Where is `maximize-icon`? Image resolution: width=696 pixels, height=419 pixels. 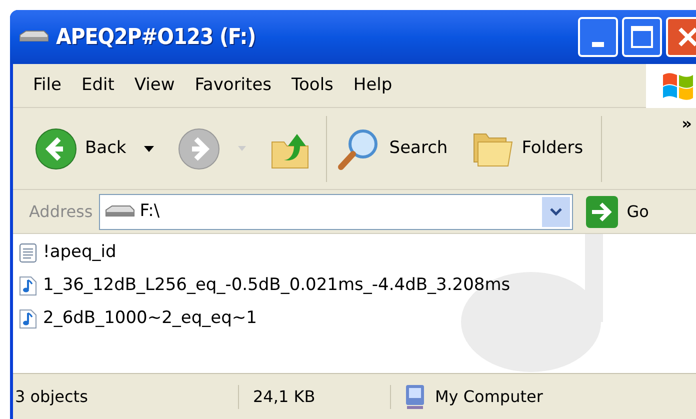 maximize-icon is located at coordinates (642, 37).